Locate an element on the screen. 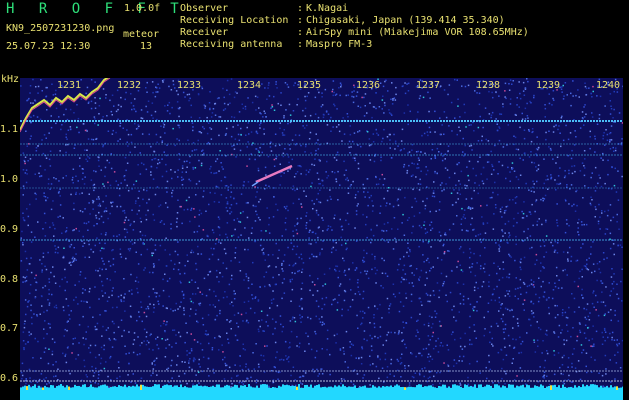 The width and height of the screenshot is (629, 400). right-edge is located at coordinates (626, 237).